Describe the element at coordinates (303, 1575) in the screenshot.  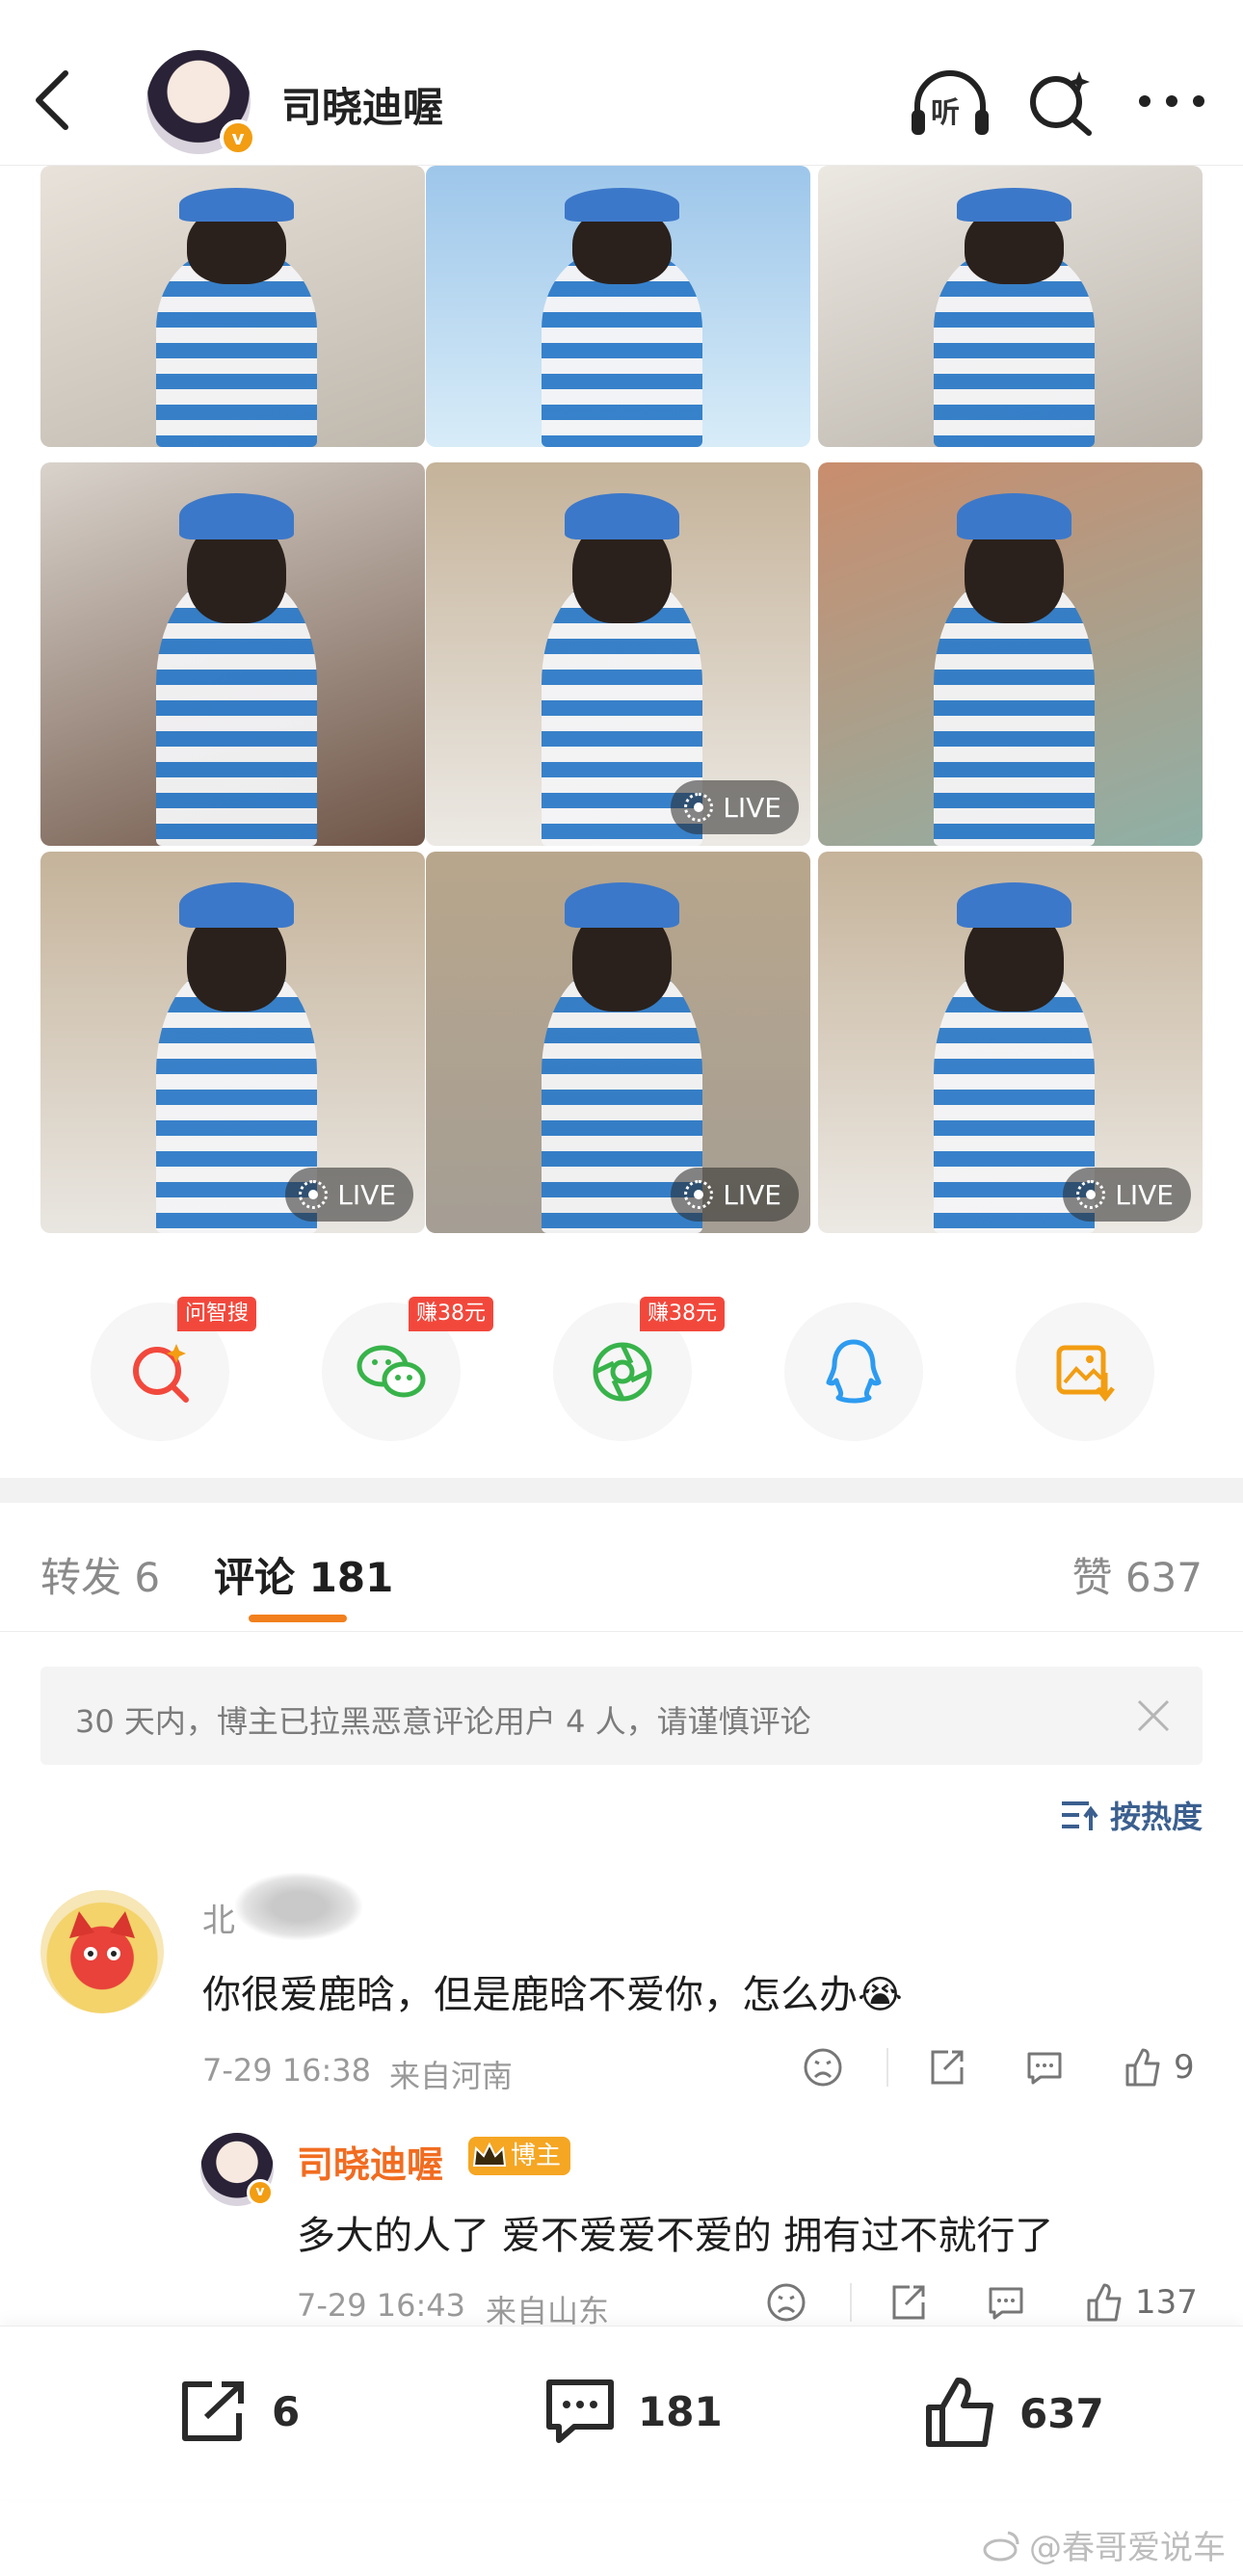
I see `tab-comments: 评论 181` at that location.